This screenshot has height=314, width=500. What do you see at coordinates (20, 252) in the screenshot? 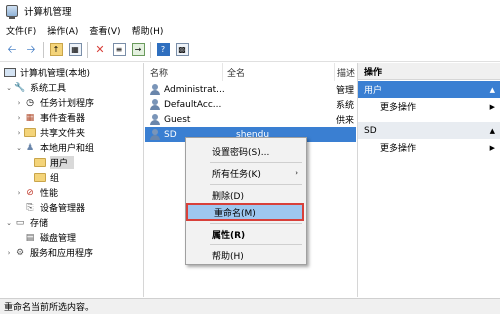
I see `services-icon: ⚙` at bounding box center [20, 252].